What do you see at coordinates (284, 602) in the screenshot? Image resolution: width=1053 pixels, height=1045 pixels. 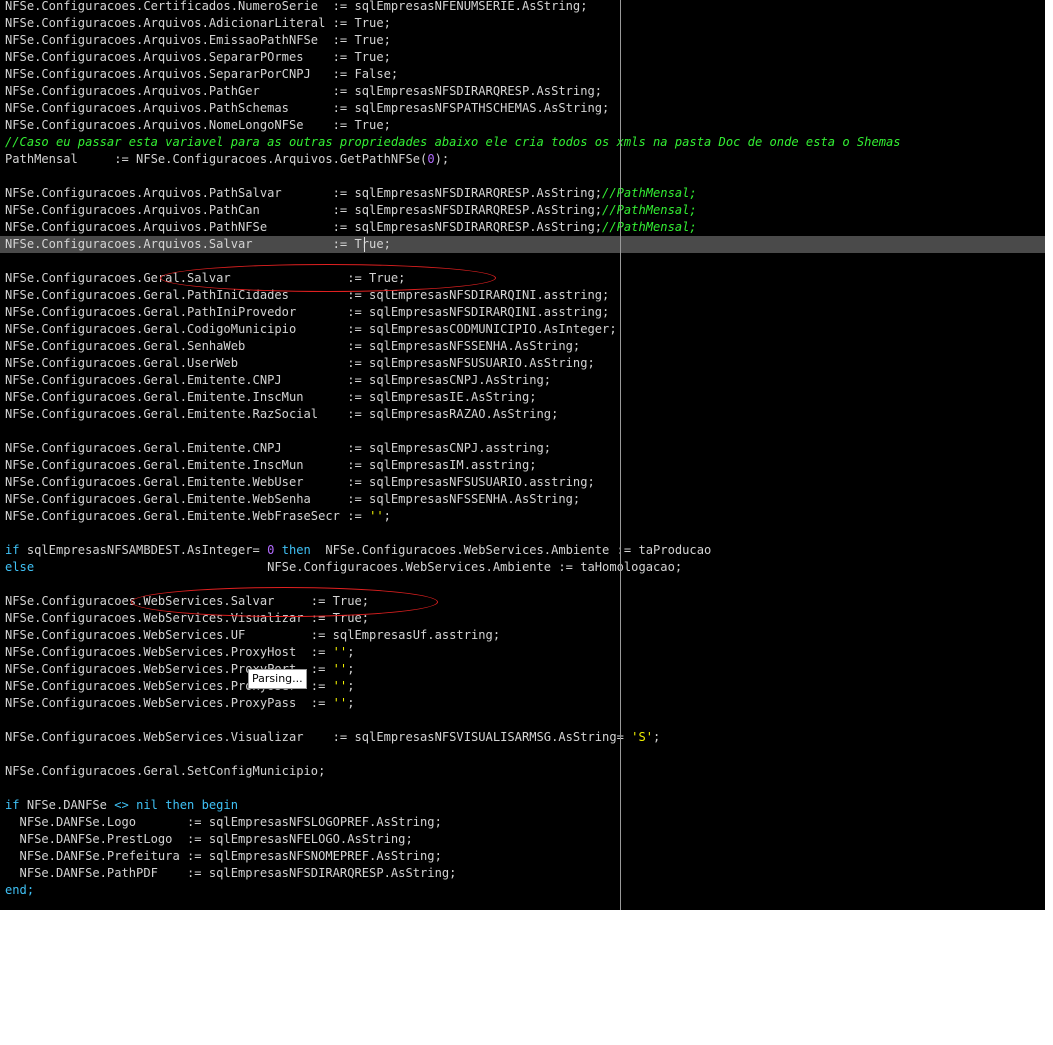 I see `annotation-ellipse-webservices-salvar` at bounding box center [284, 602].